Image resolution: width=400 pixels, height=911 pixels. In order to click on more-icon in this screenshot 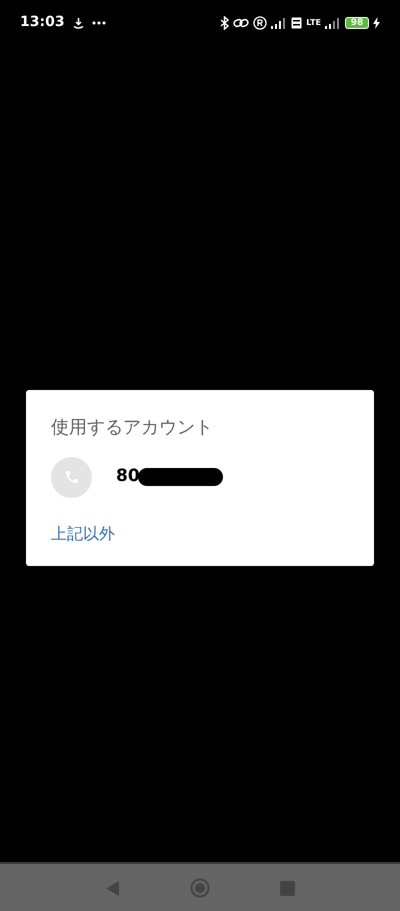, I will do `click(99, 22)`.